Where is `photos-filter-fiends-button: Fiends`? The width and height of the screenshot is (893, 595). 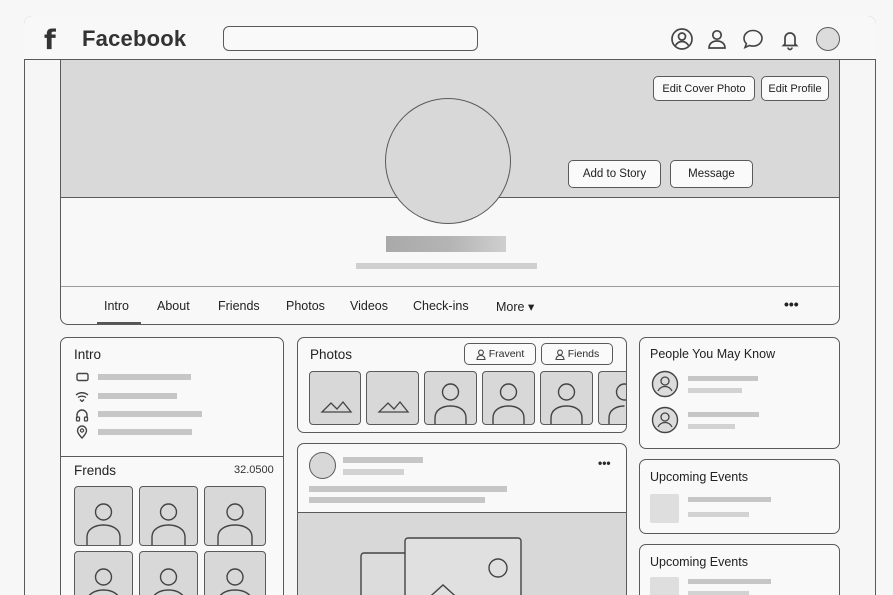
photos-filter-fiends-button: Fiends is located at coordinates (577, 354).